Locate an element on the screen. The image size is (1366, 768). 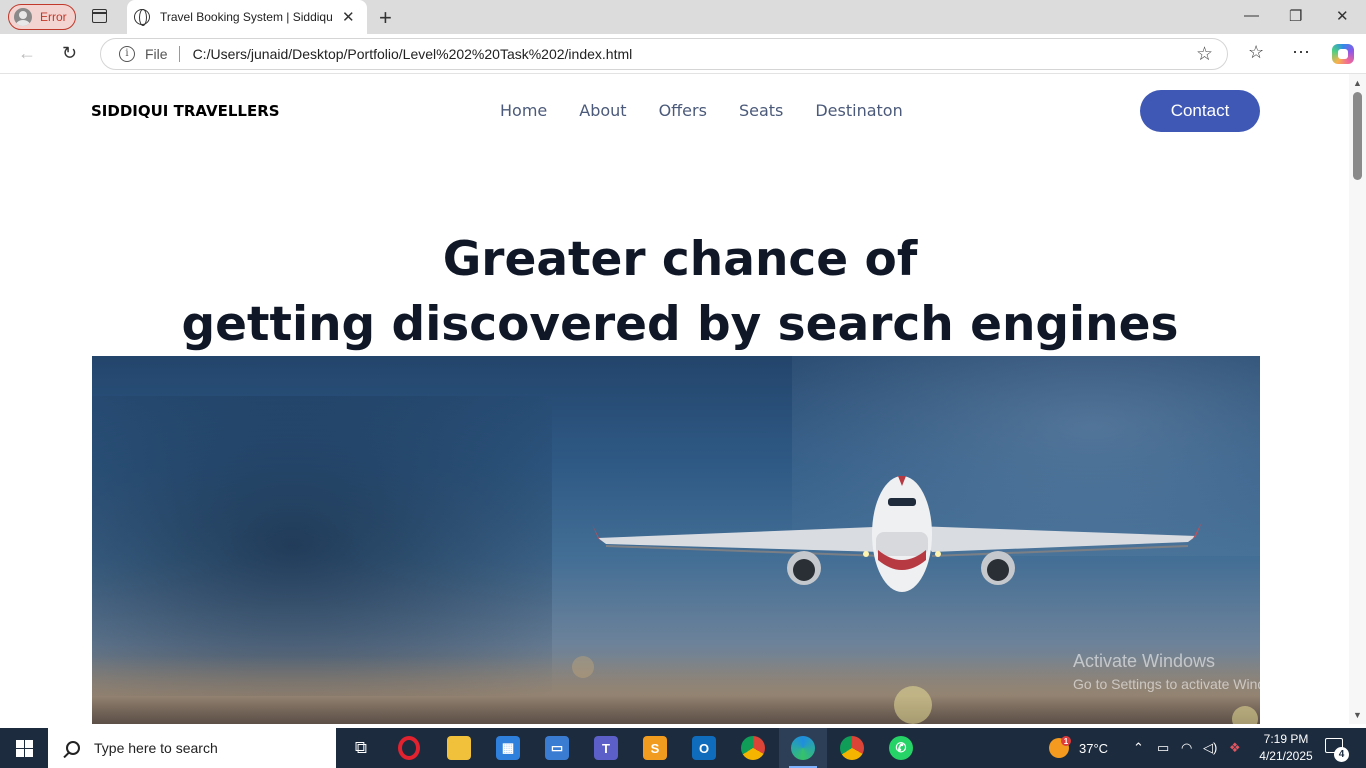
active-tab: Travel Booking System | Siddiqui ✕ is located at coordinates (247, 17).